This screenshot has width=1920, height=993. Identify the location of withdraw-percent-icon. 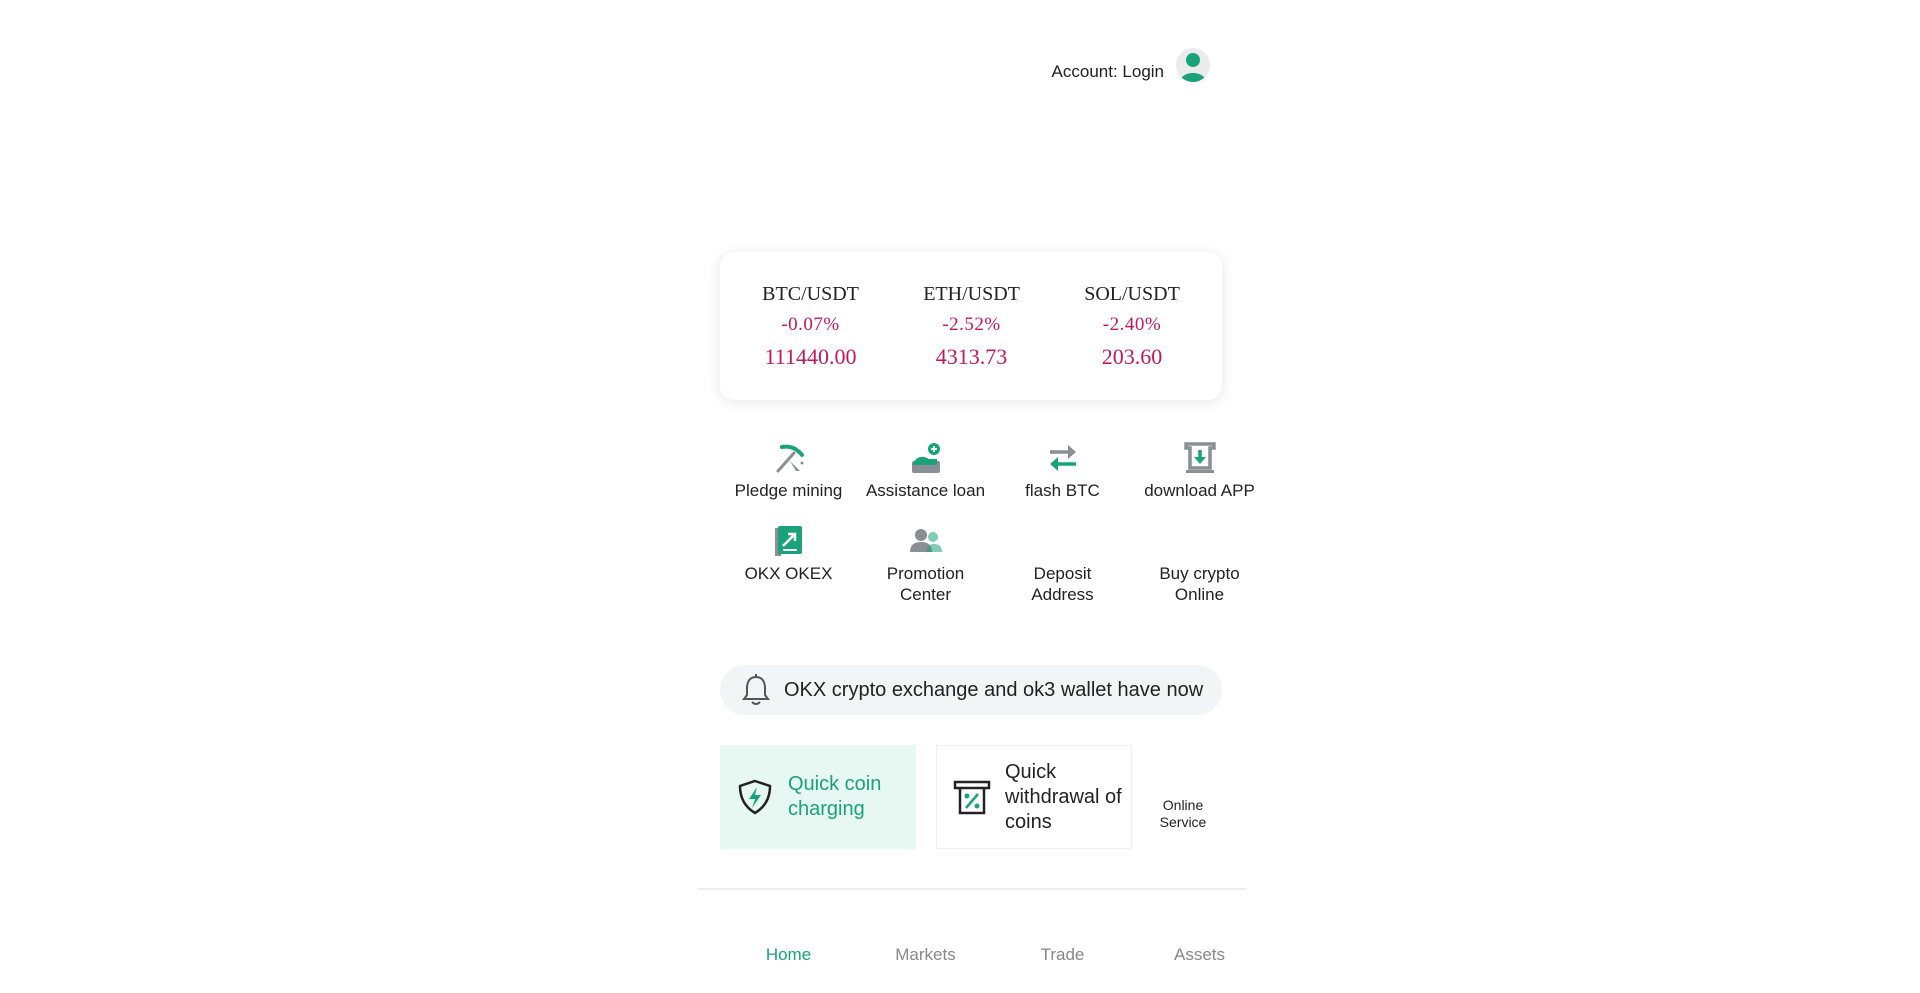
(972, 797).